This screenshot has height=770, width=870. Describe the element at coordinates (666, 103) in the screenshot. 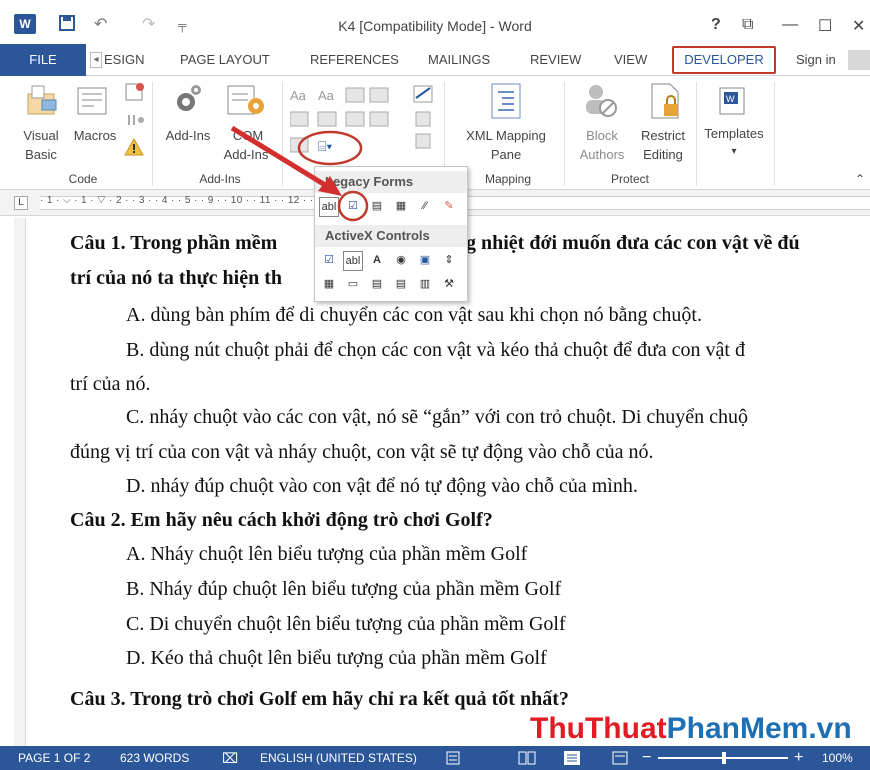

I see `restrict-editing-icon` at that location.